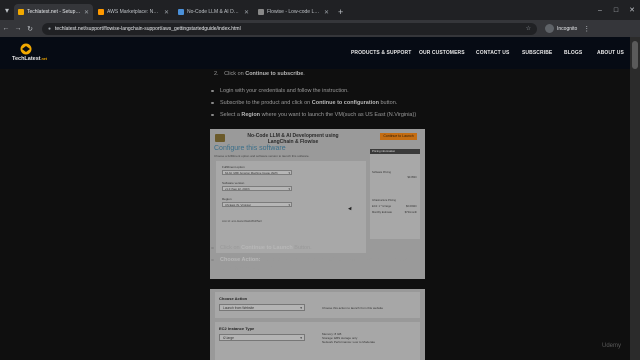 The height and width of the screenshot is (360, 640). Describe the element at coordinates (381, 53) in the screenshot. I see `nav-products-support: PRODUCTS & SUPPORT` at that location.